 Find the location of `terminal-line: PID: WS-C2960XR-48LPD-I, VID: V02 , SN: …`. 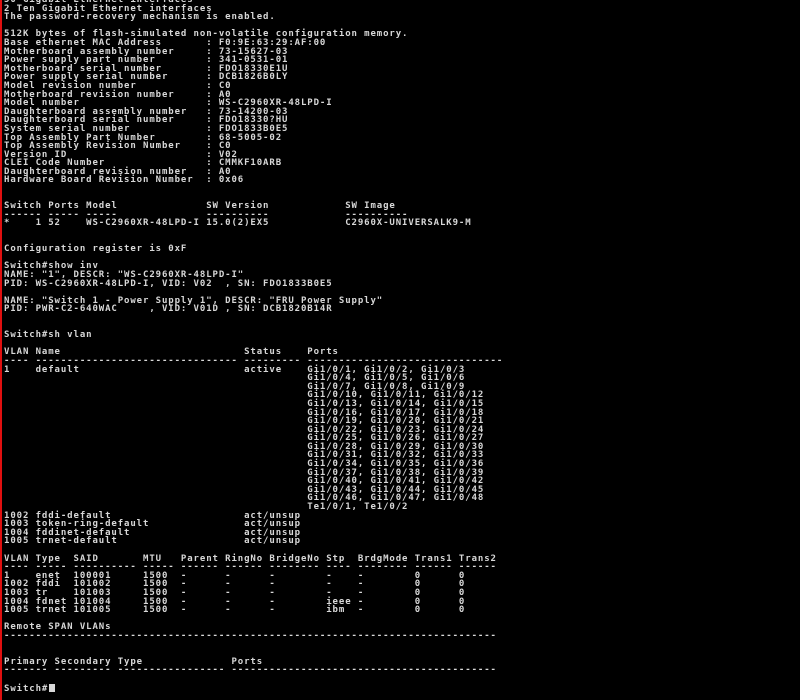

terminal-line: PID: WS-C2960XR-48LPD-I, VID: V02 , SN: … is located at coordinates (168, 283).